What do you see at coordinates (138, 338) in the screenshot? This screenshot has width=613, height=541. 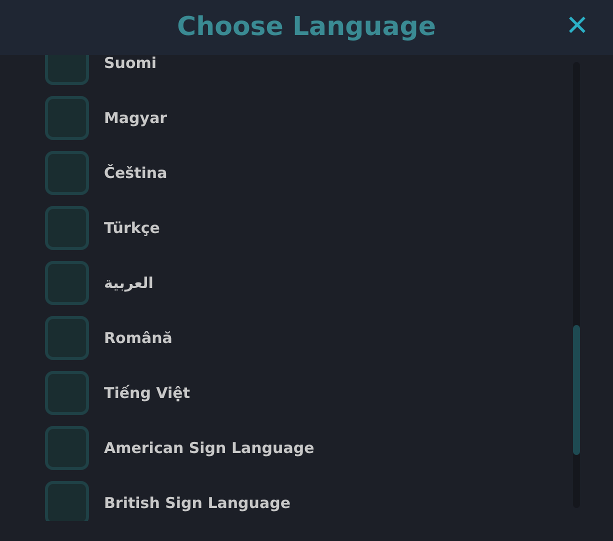 I see `language-label: Română` at bounding box center [138, 338].